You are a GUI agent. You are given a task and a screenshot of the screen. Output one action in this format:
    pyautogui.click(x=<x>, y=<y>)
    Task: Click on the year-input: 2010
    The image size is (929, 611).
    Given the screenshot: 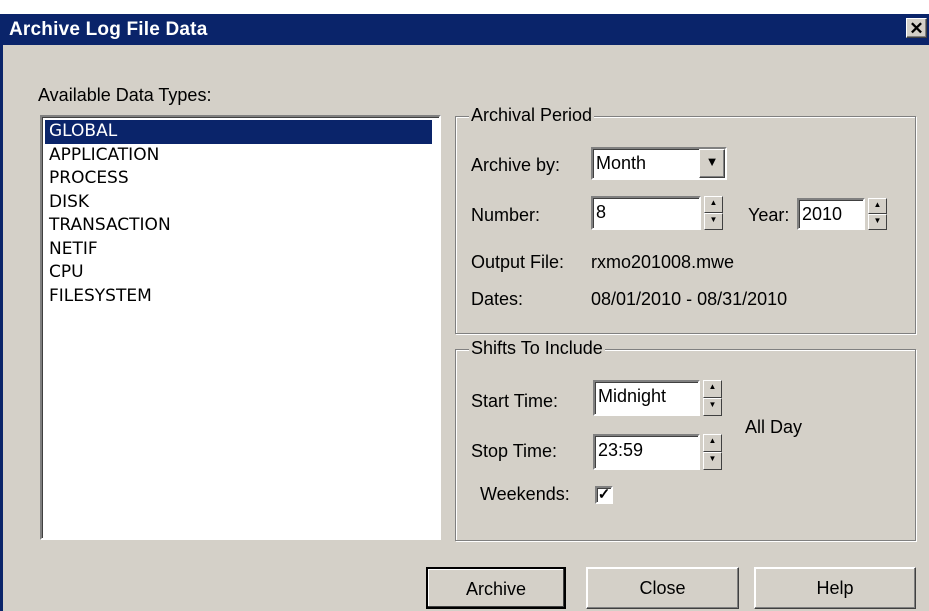 What is the action you would take?
    pyautogui.click(x=831, y=214)
    